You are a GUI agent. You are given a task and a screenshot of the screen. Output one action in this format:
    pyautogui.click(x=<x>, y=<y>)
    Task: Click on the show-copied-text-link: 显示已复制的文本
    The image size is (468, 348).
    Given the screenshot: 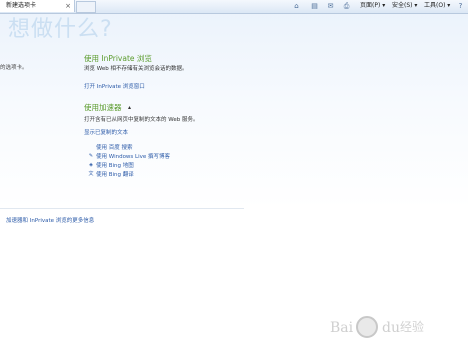 What is the action you would take?
    pyautogui.click(x=106, y=132)
    